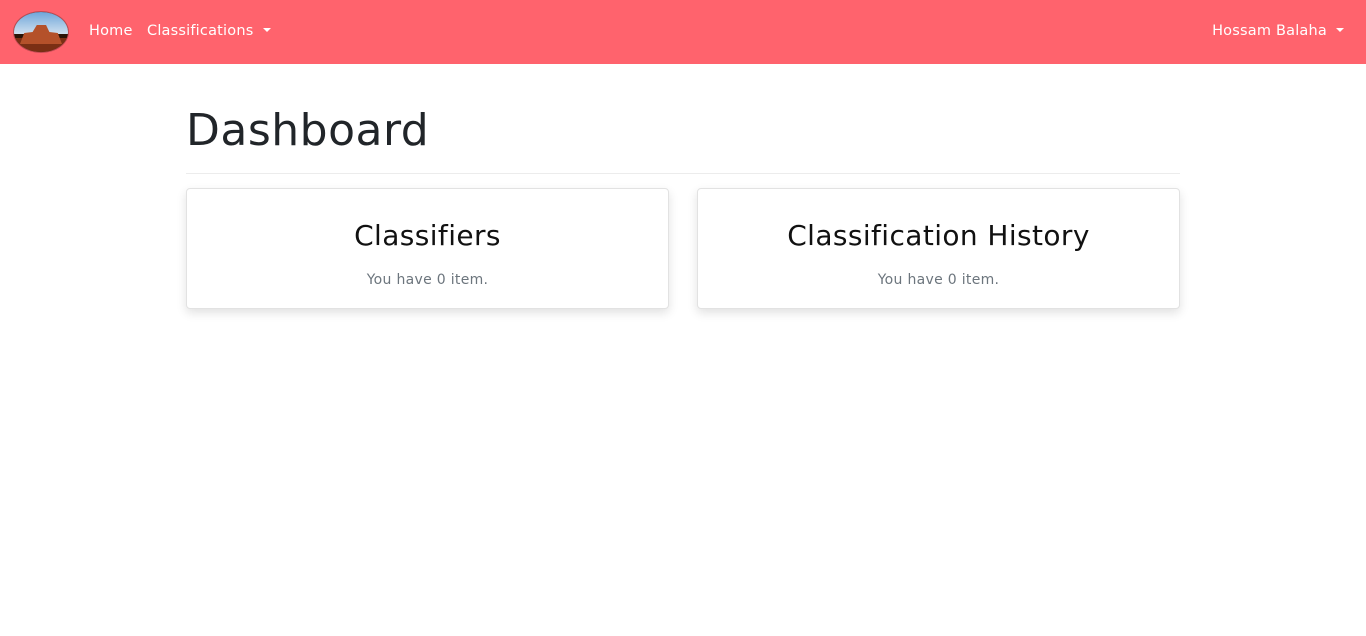  I want to click on nav-home-link: Home, so click(111, 31).